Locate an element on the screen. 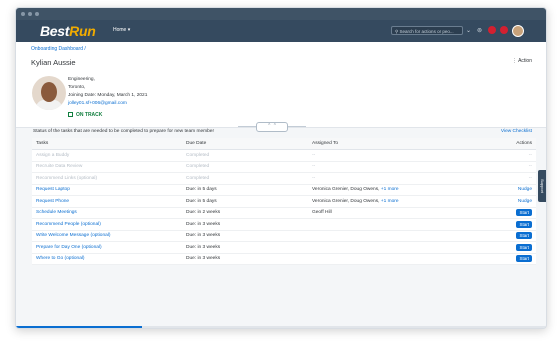  action-button: ⋮ Action is located at coordinates (522, 61).